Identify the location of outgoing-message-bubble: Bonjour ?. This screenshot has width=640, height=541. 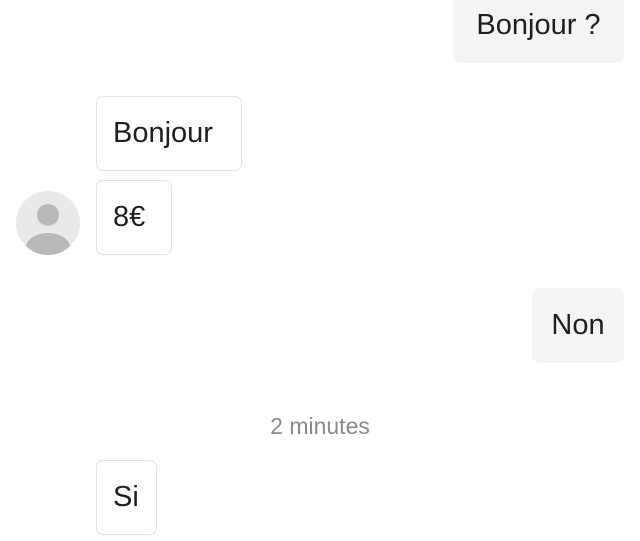
(538, 31).